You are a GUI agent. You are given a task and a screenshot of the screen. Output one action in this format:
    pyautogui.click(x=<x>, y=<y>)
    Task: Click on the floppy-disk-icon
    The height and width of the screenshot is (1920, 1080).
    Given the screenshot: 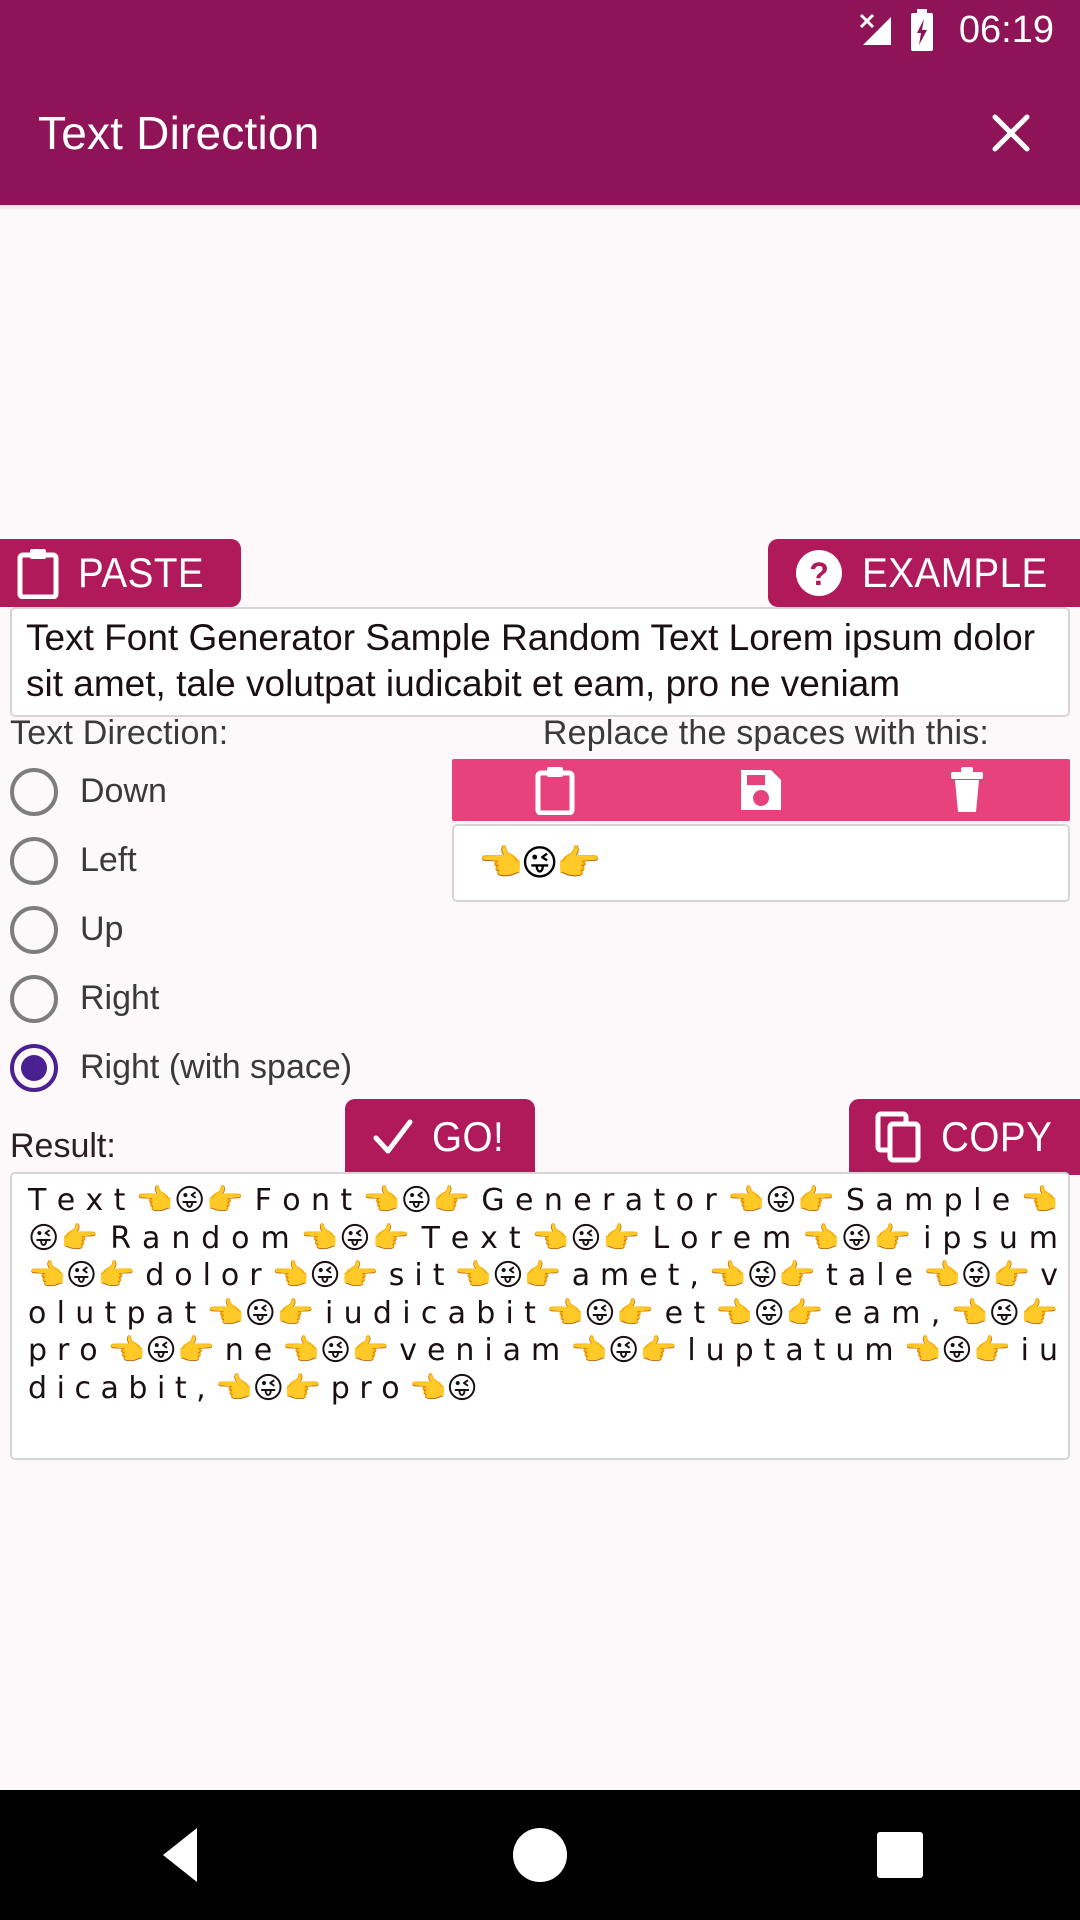 What is the action you would take?
    pyautogui.click(x=761, y=790)
    